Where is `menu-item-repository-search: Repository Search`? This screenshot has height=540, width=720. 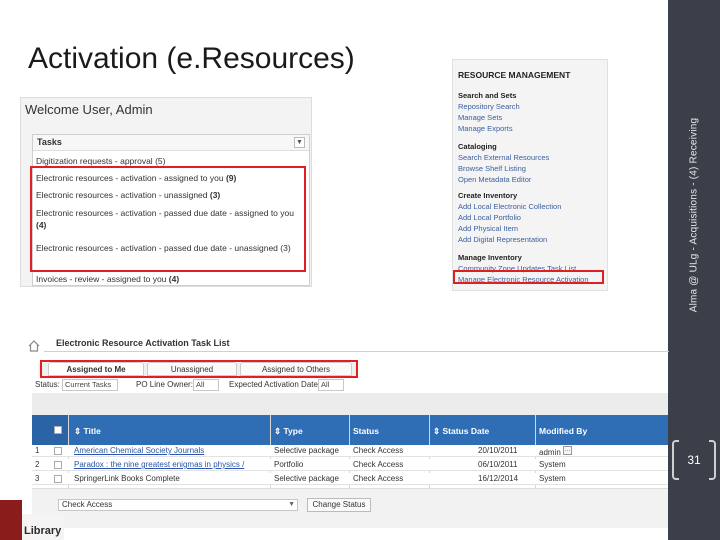
menu-item-repository-search: Repository Search is located at coordinates (489, 106).